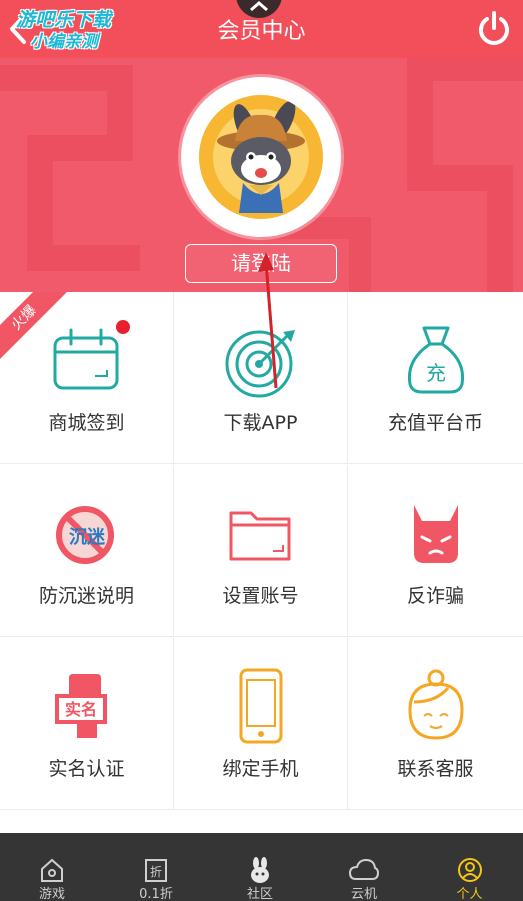 The image size is (523, 901). Describe the element at coordinates (259, 536) in the screenshot. I see `folder-icon` at that location.